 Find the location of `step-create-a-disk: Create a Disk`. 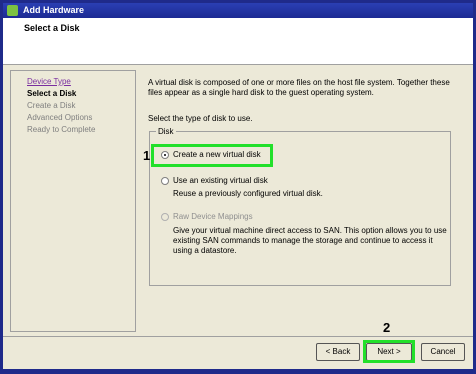

step-create-a-disk: Create a Disk is located at coordinates (51, 105).